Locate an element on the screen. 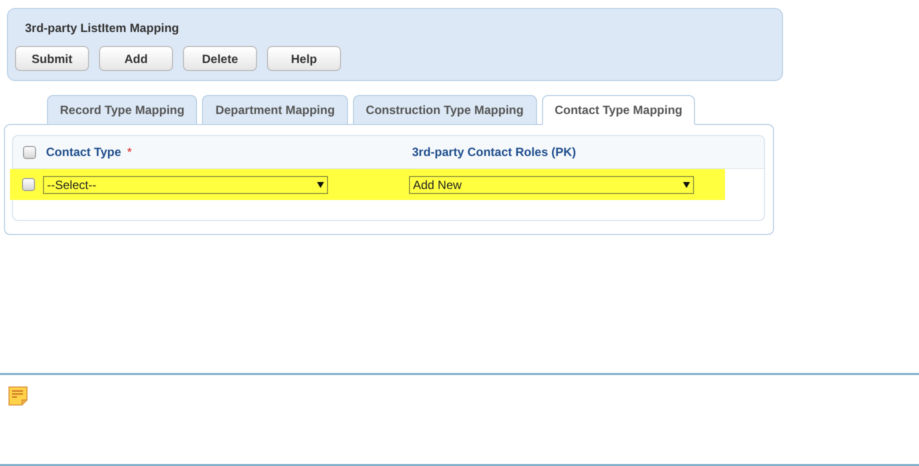 The height and width of the screenshot is (466, 919). required-mark: * is located at coordinates (129, 152).